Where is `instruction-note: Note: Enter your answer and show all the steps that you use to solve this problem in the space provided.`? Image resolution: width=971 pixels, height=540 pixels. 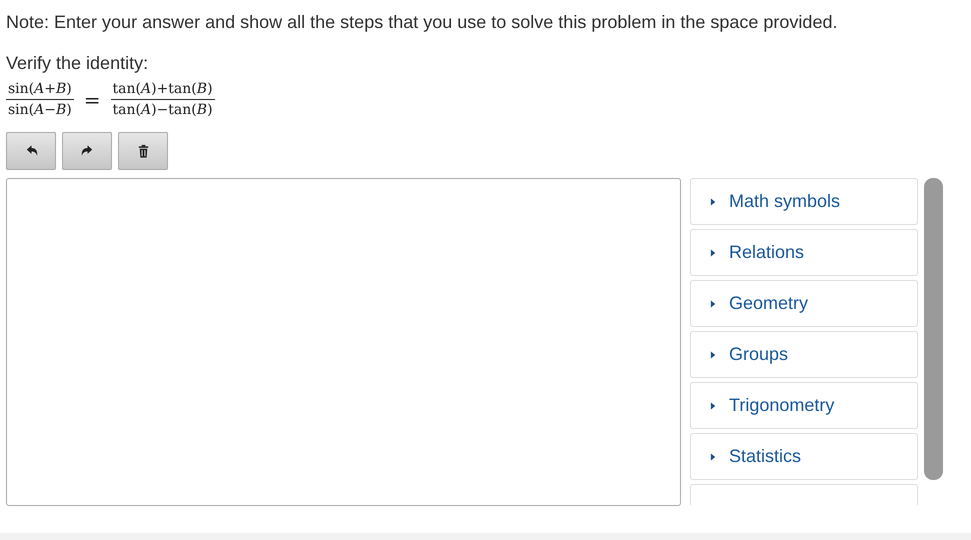
instruction-note: Note: Enter your answer and show all the steps that you use to solve this problem in the space provided. is located at coordinates (422, 22).